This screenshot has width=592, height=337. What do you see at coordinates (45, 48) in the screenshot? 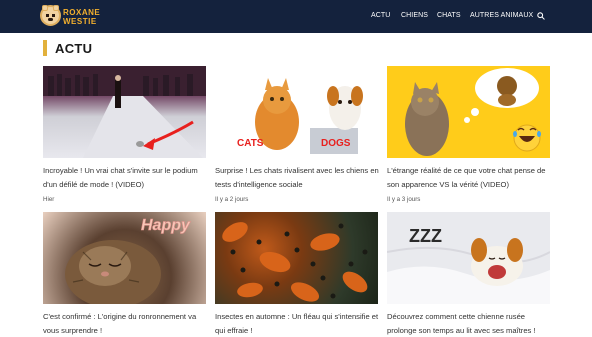
I see `section-accent-bar` at bounding box center [45, 48].